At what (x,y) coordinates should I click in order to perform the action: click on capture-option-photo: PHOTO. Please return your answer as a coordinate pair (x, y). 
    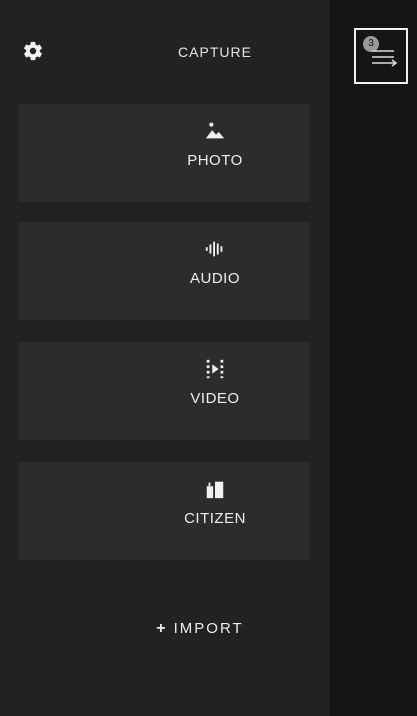
    Looking at the image, I should click on (208, 144).